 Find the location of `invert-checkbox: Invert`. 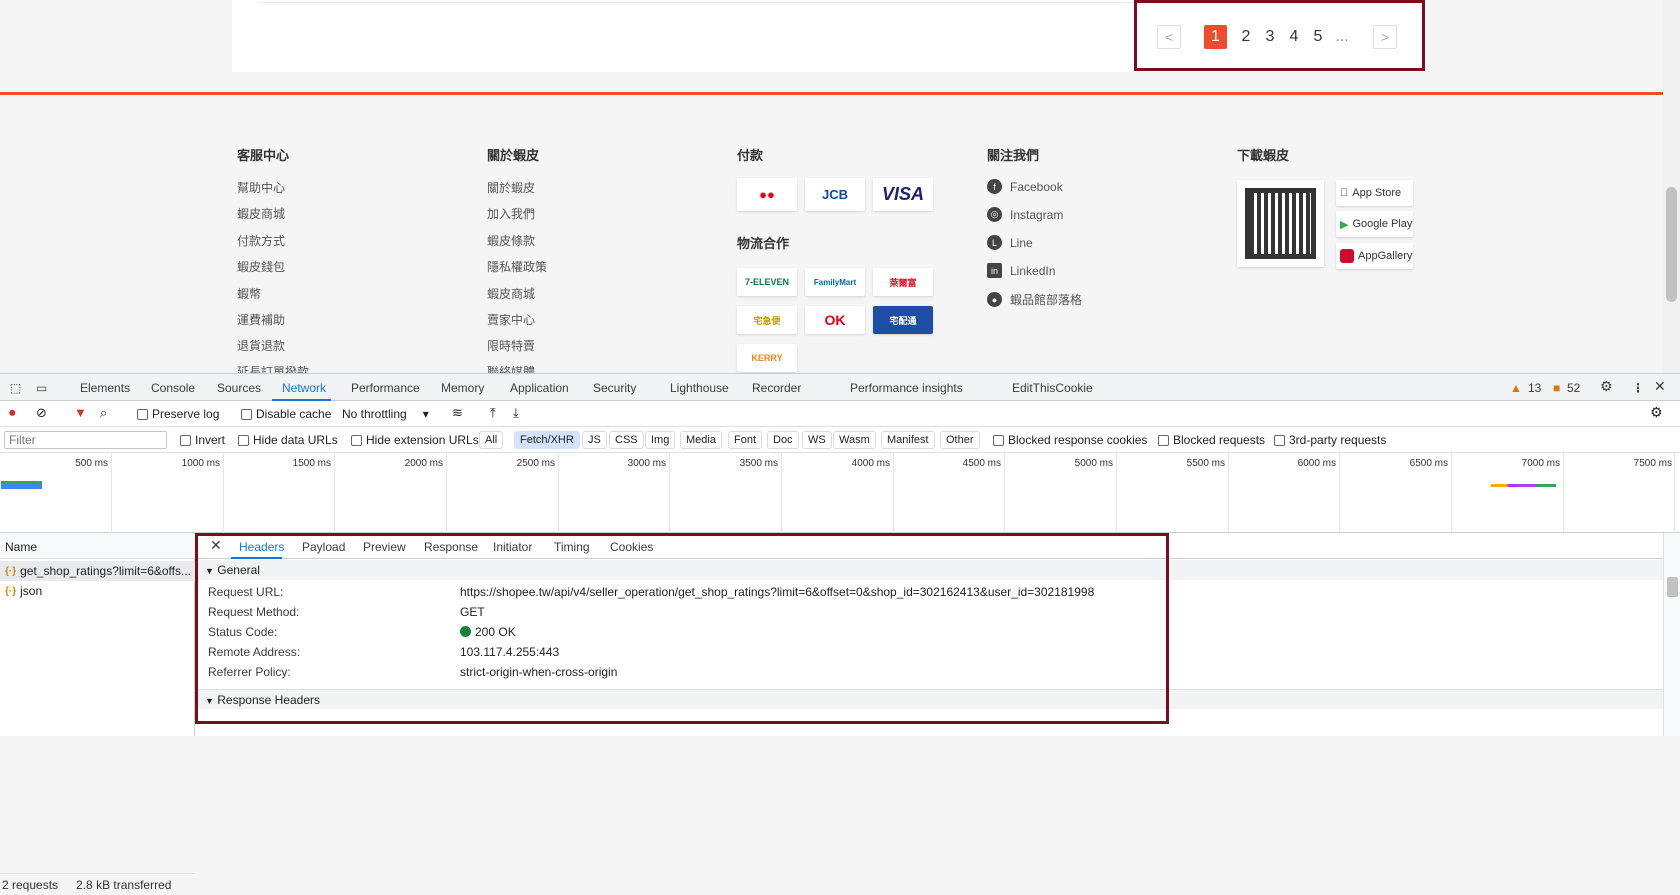

invert-checkbox: Invert is located at coordinates (202, 440).